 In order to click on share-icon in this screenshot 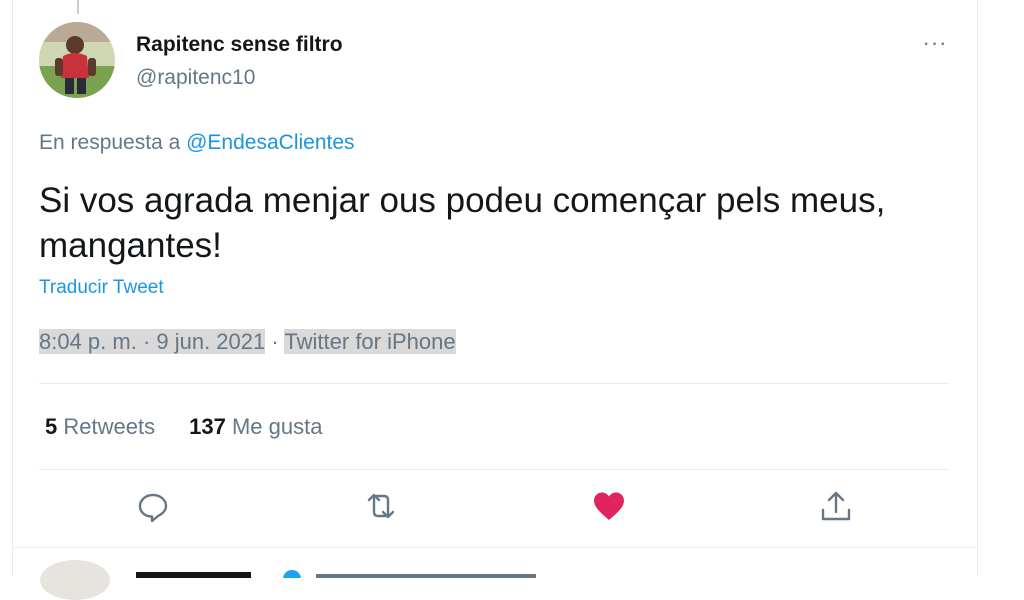, I will do `click(836, 506)`.